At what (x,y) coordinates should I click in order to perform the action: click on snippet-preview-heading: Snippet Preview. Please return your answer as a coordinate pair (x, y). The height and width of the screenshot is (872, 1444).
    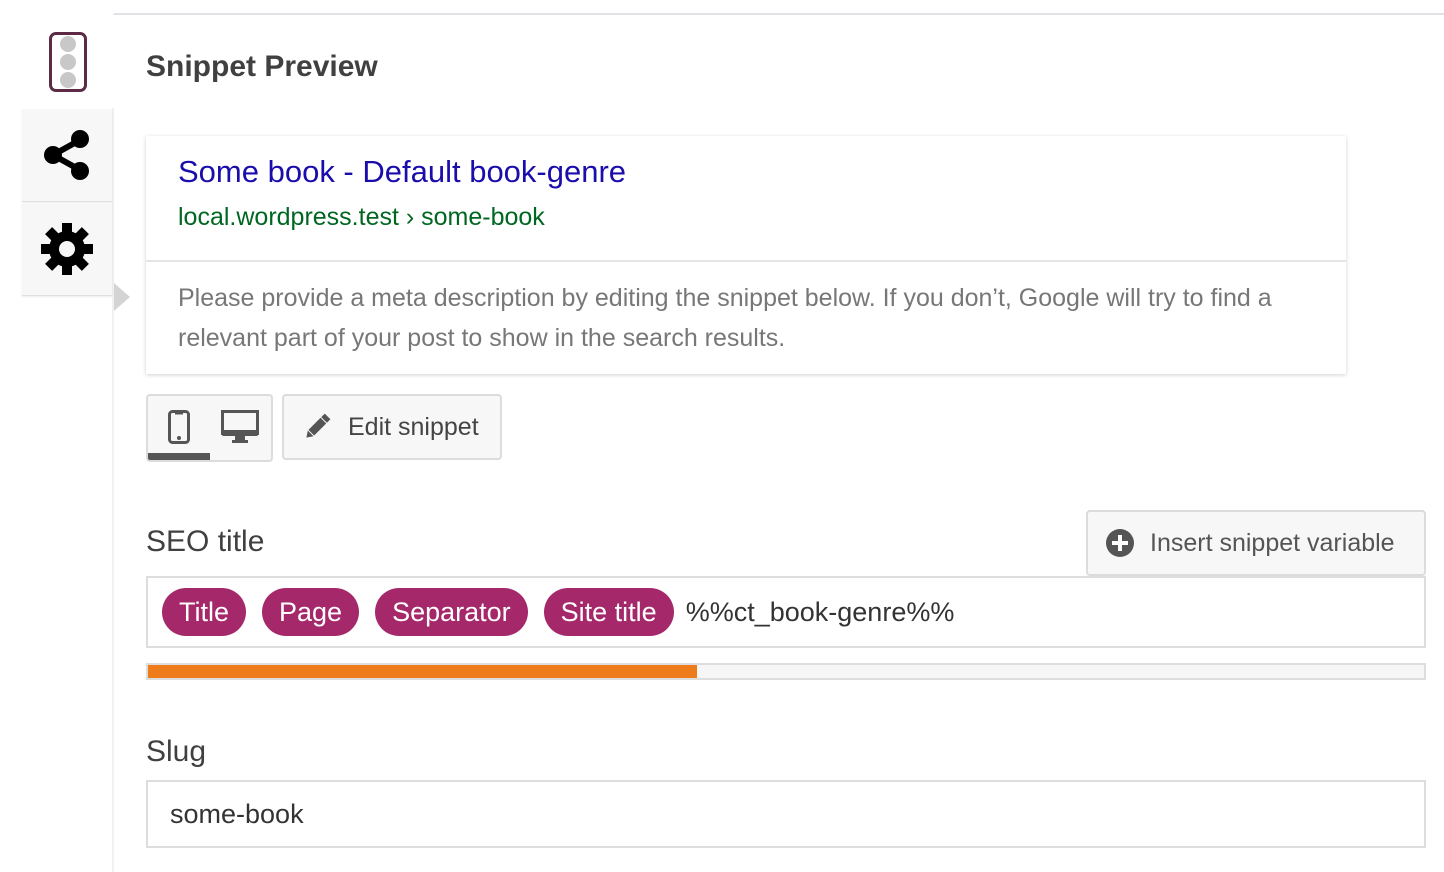
    Looking at the image, I should click on (262, 66).